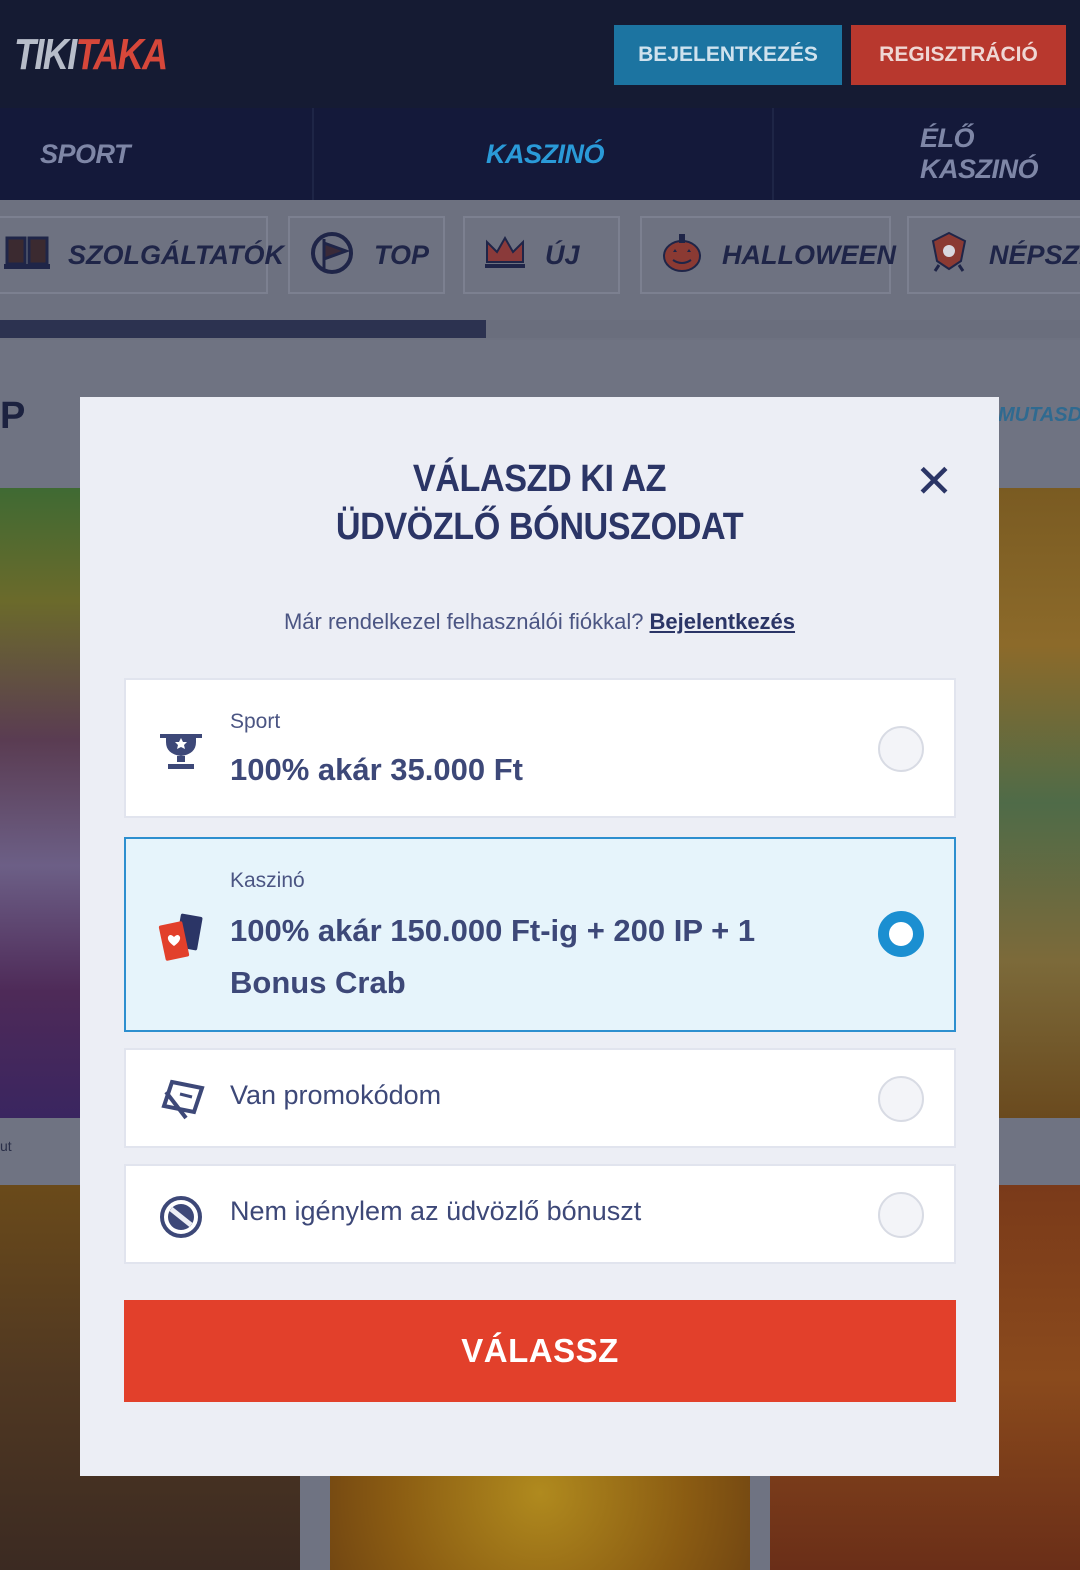 The image size is (1080, 1570). I want to click on nav-live-casino: ÉLŐ KASZINÓ, so click(1000, 154).